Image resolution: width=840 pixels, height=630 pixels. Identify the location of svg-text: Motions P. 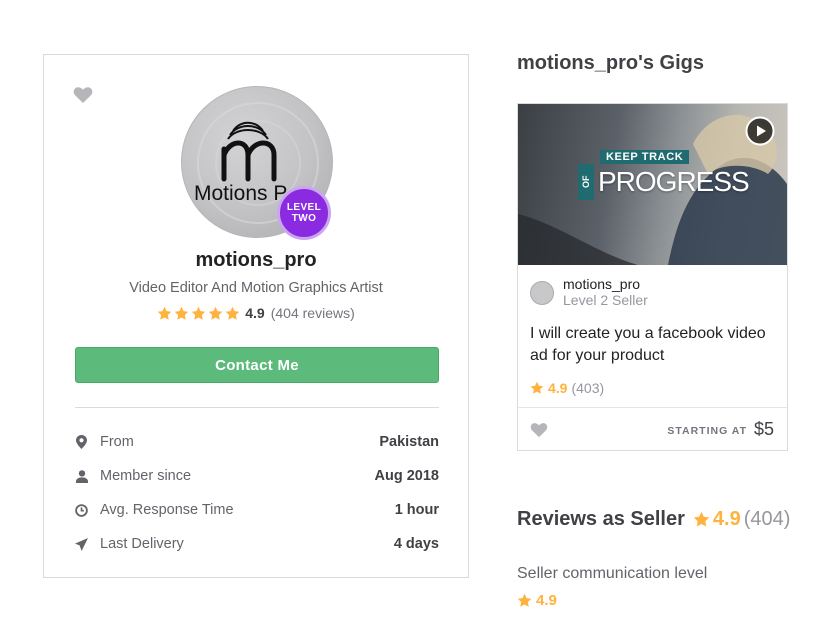
(240, 193).